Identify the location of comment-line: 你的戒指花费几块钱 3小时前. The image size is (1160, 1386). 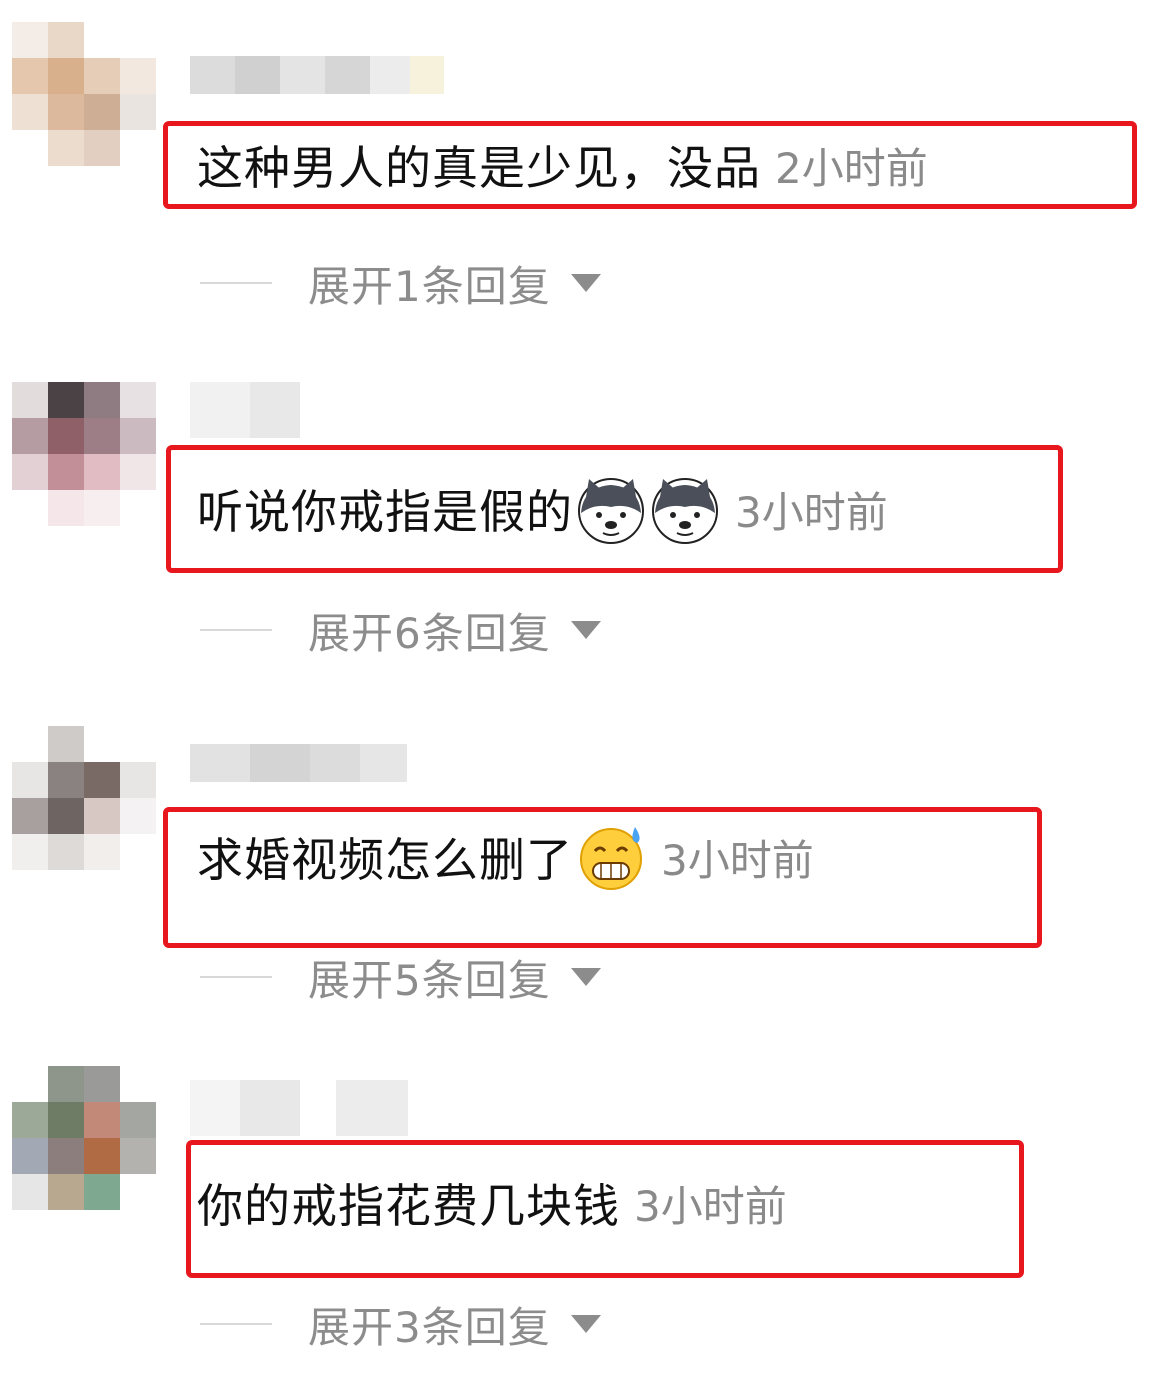
(475, 1203).